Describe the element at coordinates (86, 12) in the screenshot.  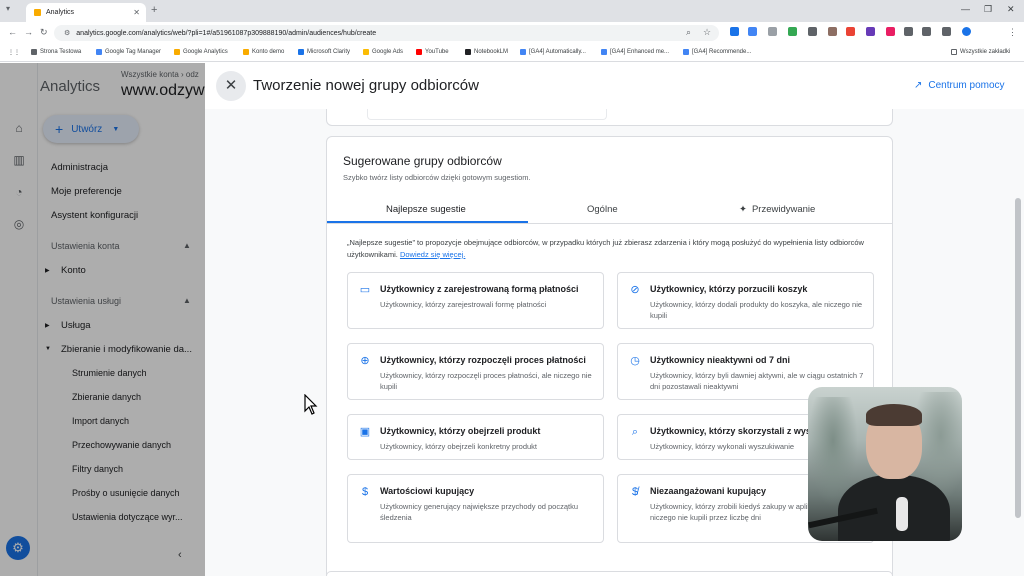
I see `browser-tab: Analytics ✕` at that location.